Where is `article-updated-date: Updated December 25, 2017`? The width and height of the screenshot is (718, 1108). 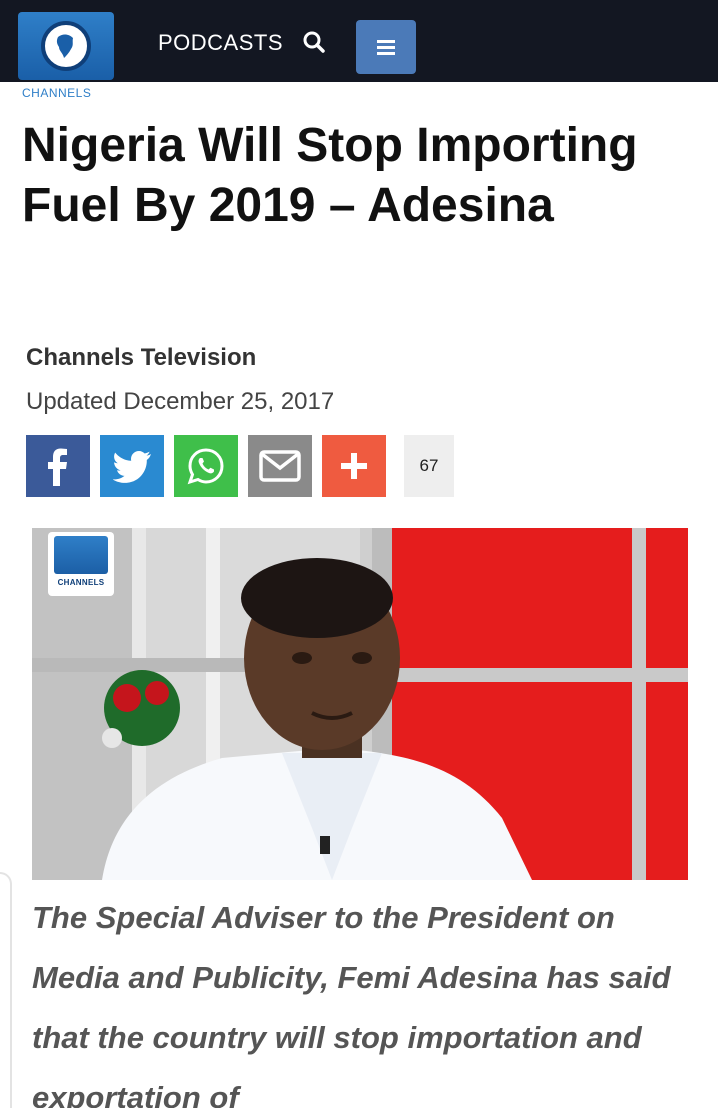
article-updated-date: Updated December 25, 2017 is located at coordinates (180, 401).